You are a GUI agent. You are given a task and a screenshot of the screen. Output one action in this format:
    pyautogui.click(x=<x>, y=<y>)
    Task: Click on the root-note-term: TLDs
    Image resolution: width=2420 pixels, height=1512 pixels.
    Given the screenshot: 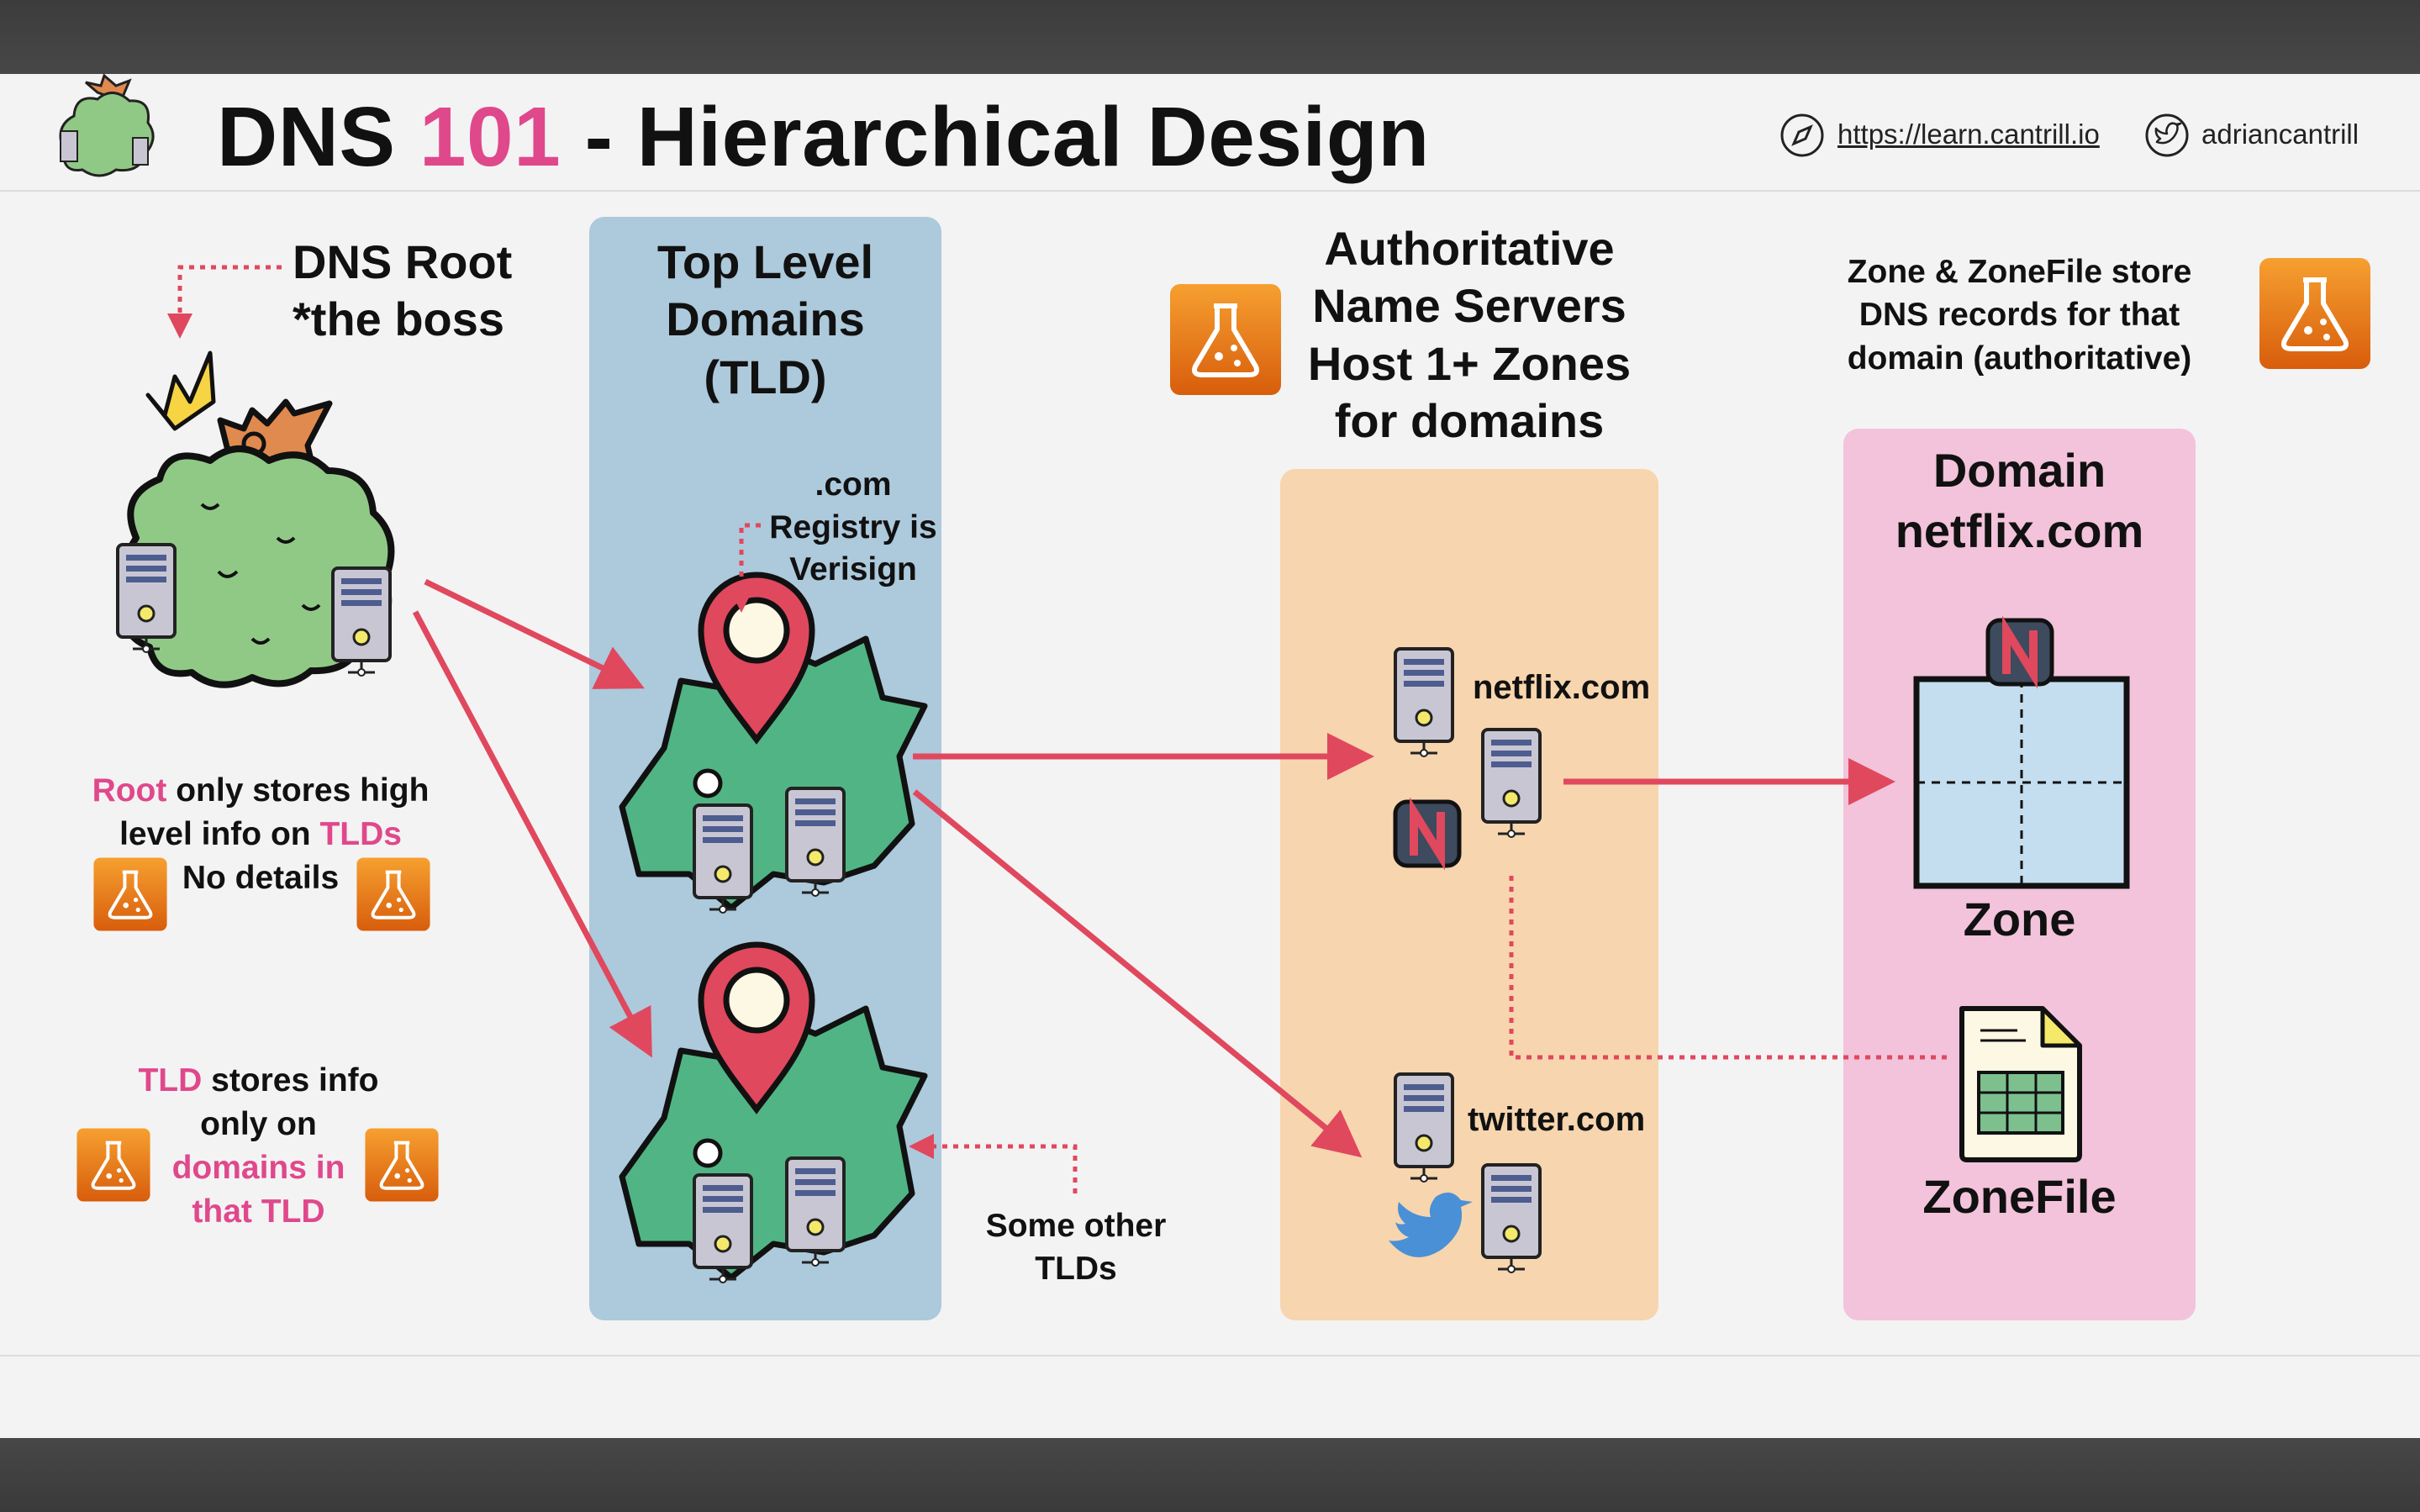 What is the action you would take?
    pyautogui.click(x=360, y=833)
    